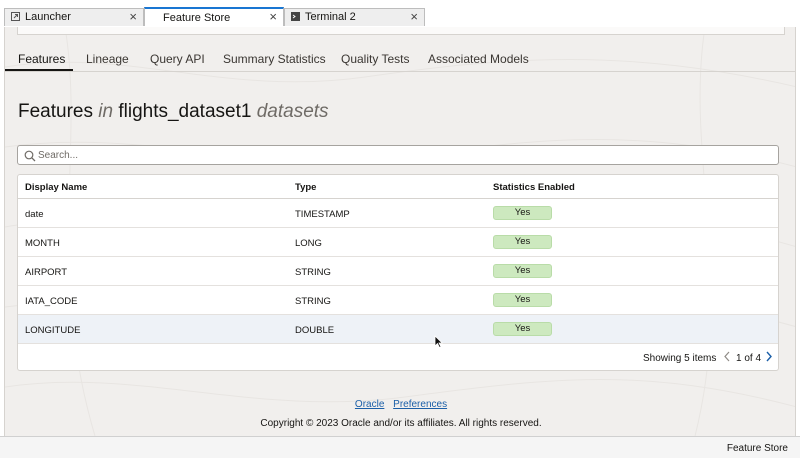 The height and width of the screenshot is (458, 800). I want to click on tab-launcher-label: Launcher, so click(48, 17).